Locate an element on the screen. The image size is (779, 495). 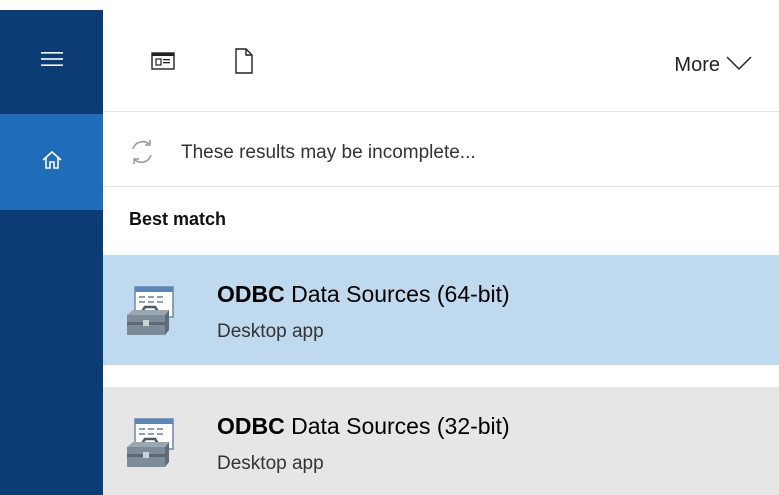
top-edge is located at coordinates (389, 5).